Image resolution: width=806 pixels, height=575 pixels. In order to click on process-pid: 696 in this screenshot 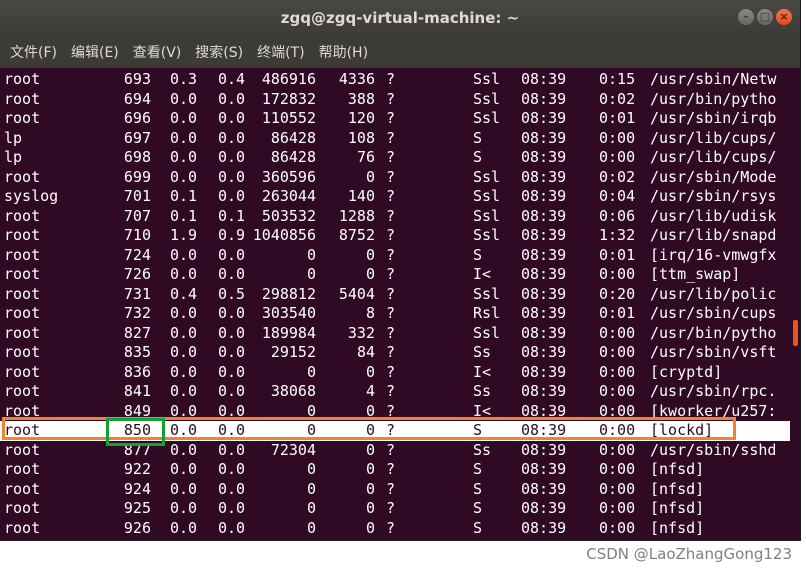, I will do `click(137, 118)`.